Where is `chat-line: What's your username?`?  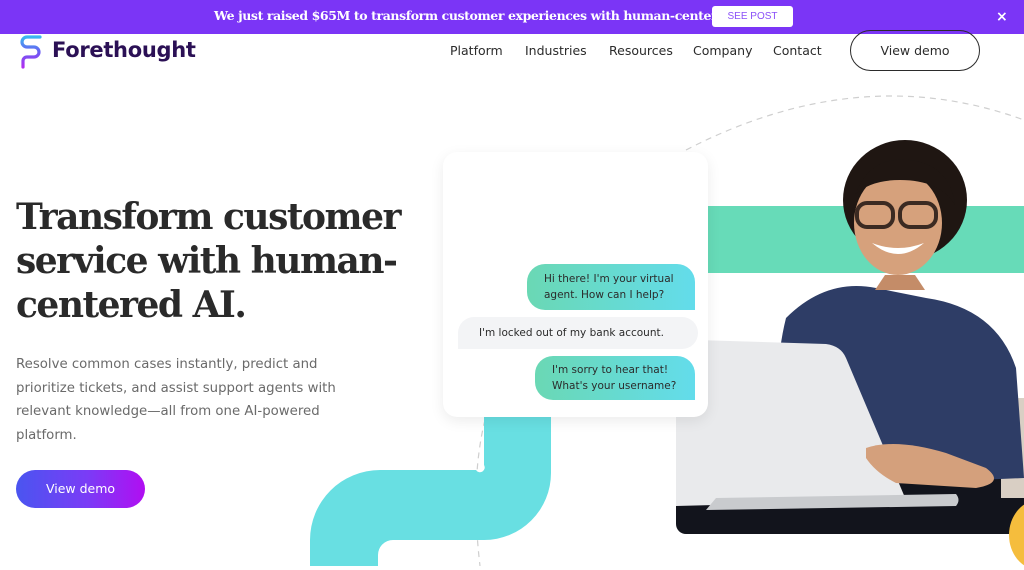 chat-line: What's your username? is located at coordinates (614, 386).